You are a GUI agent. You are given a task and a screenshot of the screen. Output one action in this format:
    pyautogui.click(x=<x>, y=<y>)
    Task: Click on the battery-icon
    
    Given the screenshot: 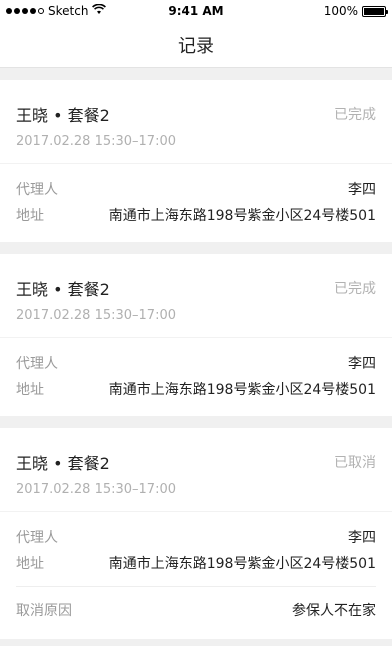 What is the action you would take?
    pyautogui.click(x=375, y=11)
    